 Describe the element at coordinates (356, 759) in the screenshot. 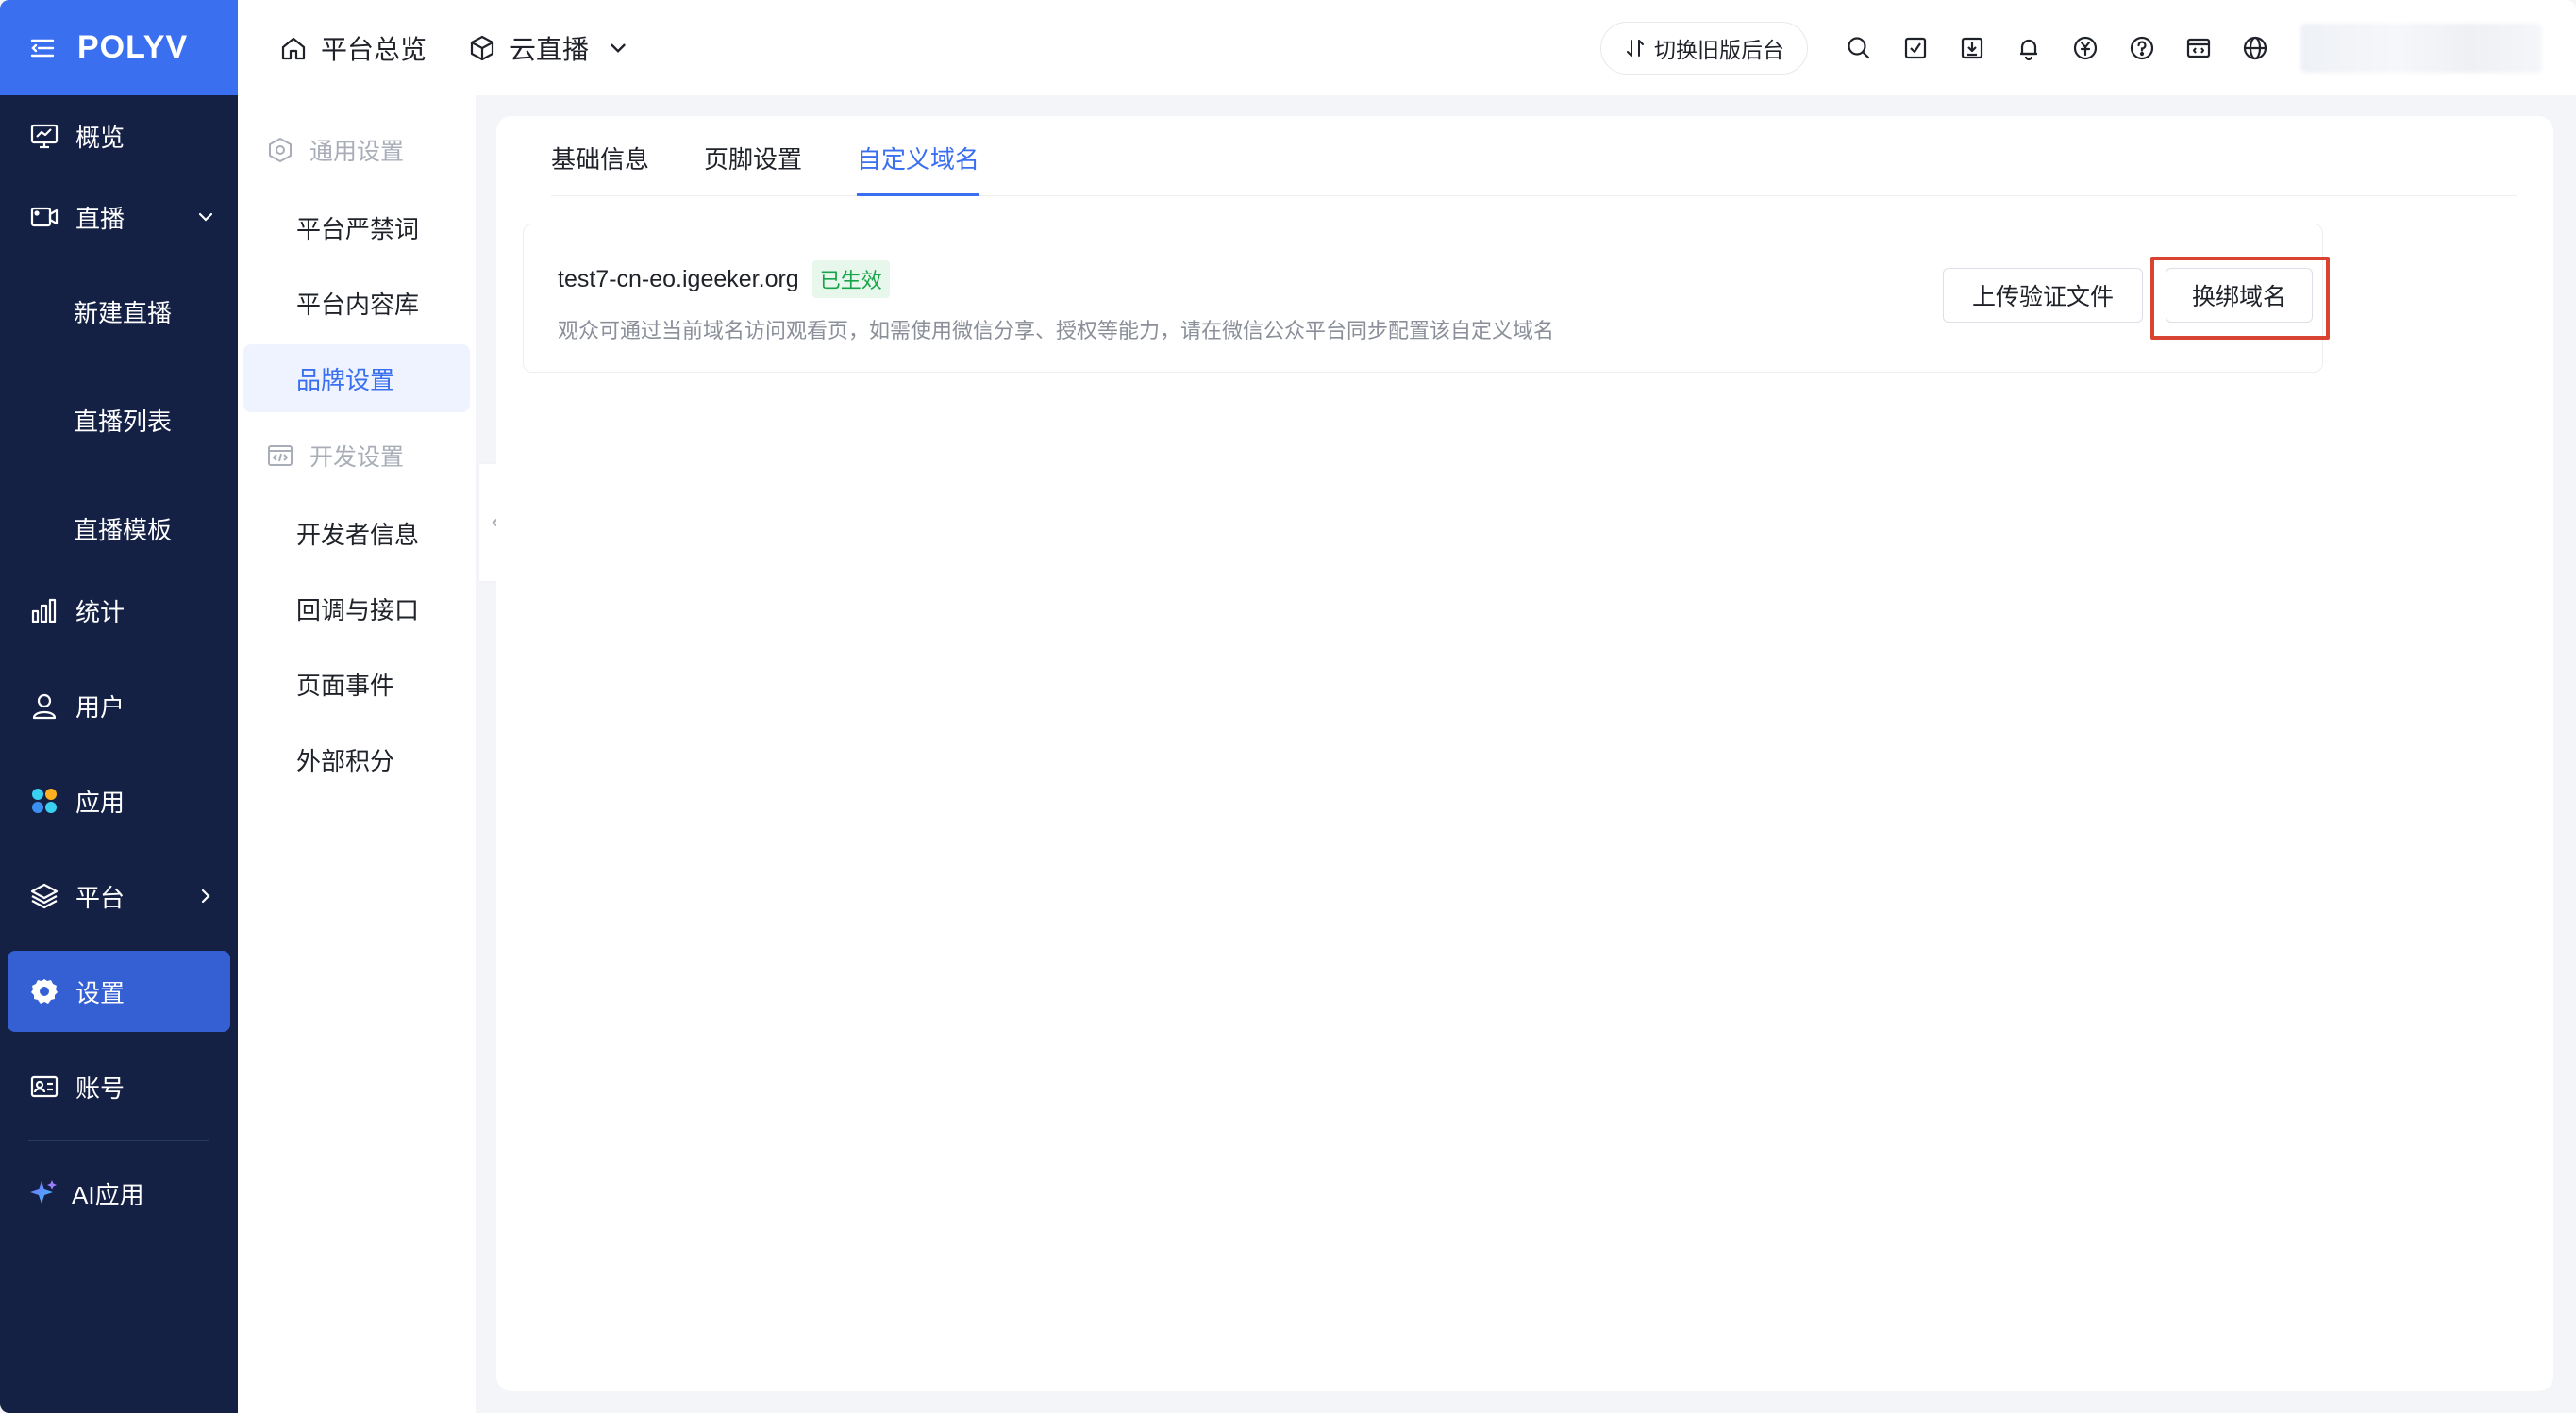

I see `submenu-item-external-points: 外部积分` at that location.